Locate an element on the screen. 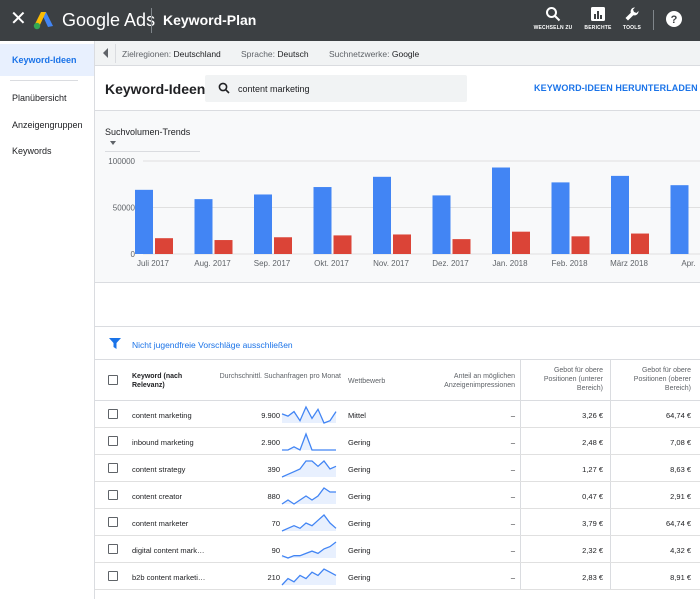 This screenshot has width=700, height=599. sidebar-item-keywords: Keywords is located at coordinates (47, 151).